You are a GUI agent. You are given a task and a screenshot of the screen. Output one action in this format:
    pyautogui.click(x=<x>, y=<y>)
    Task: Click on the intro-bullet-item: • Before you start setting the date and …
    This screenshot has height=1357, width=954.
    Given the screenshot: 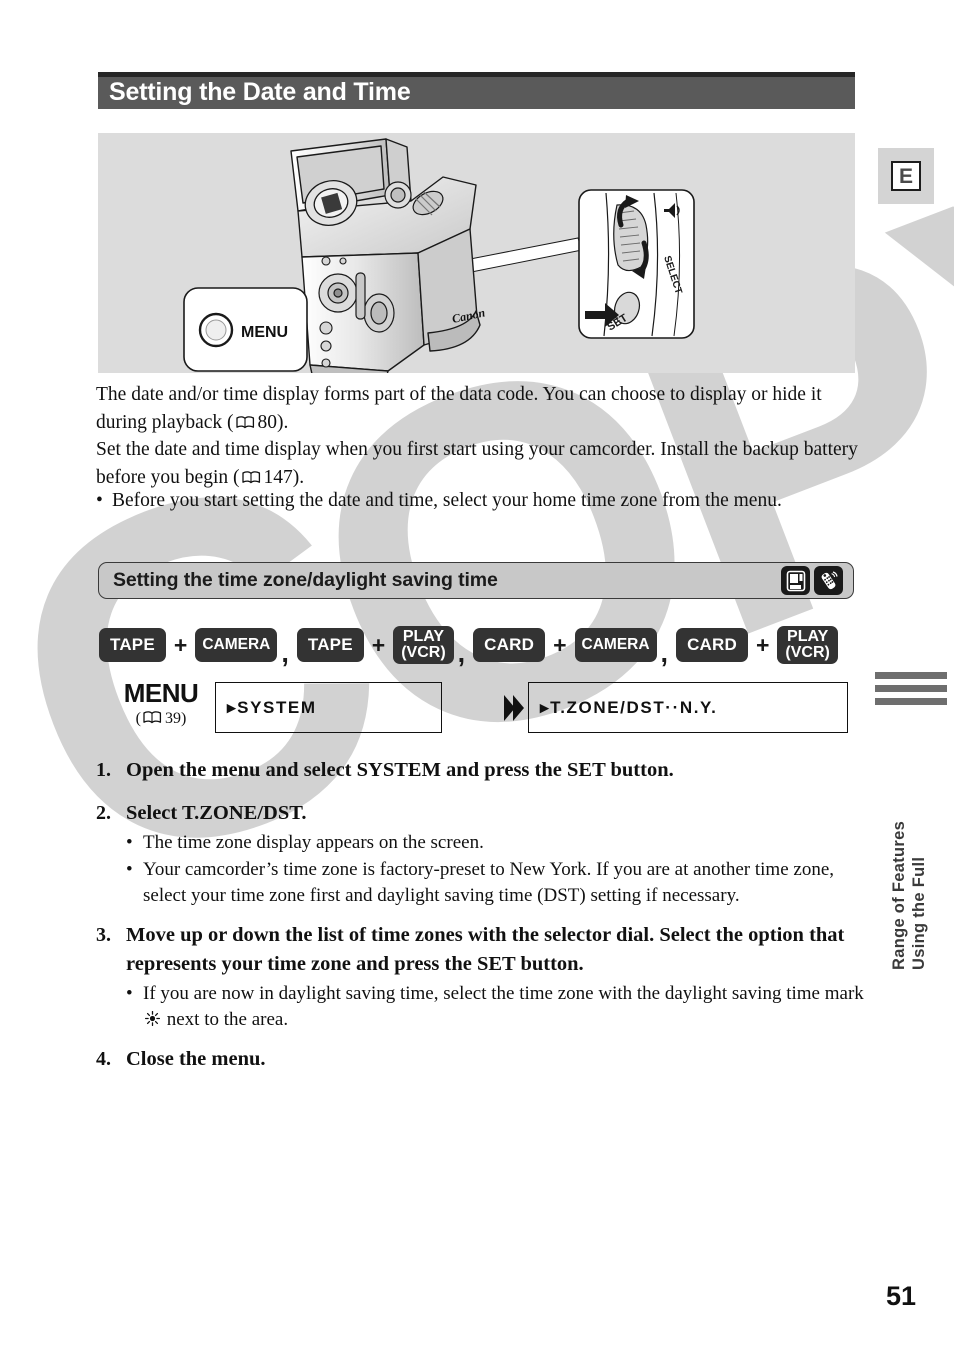 What is the action you would take?
    pyautogui.click(x=478, y=501)
    